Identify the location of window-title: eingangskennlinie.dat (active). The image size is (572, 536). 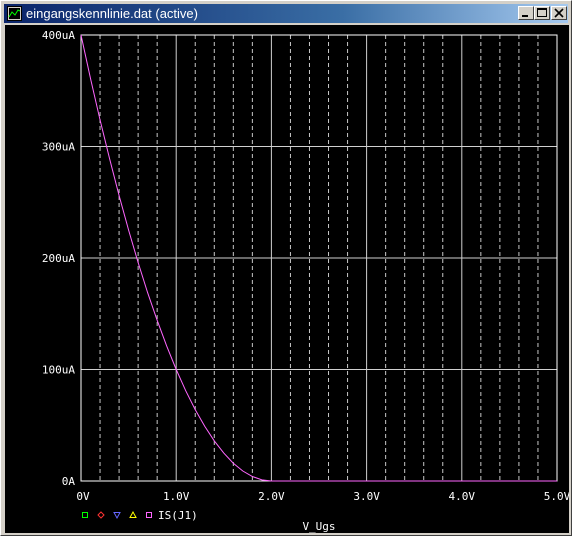
(112, 13).